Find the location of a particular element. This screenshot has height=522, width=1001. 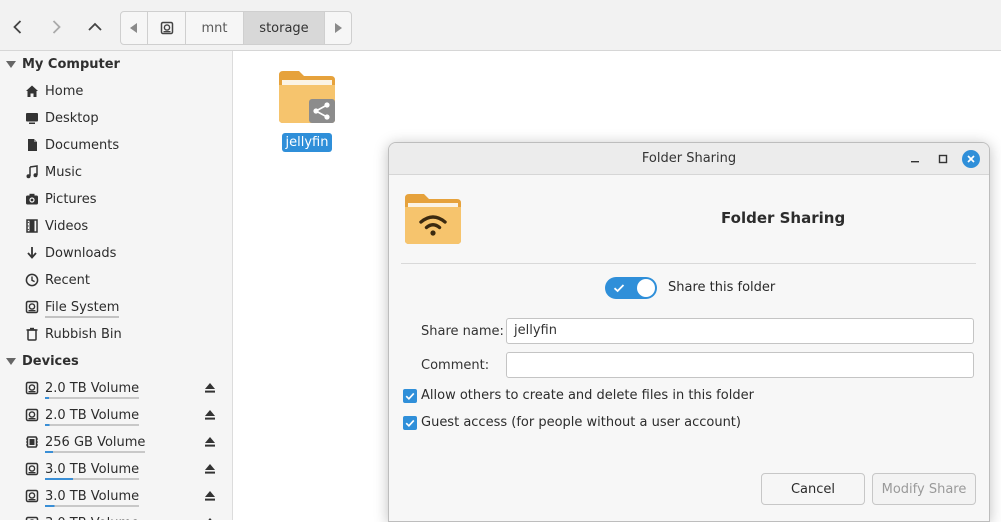

sidebar-item-label: 256 GB Volume is located at coordinates (95, 442).